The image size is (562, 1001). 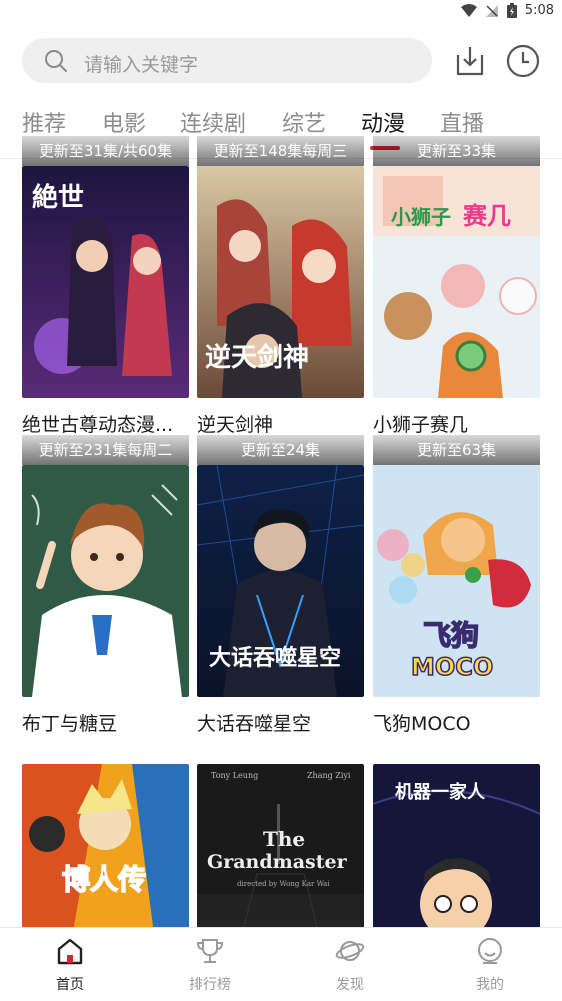 What do you see at coordinates (539, 10) in the screenshot?
I see `status-time: 5:08` at bounding box center [539, 10].